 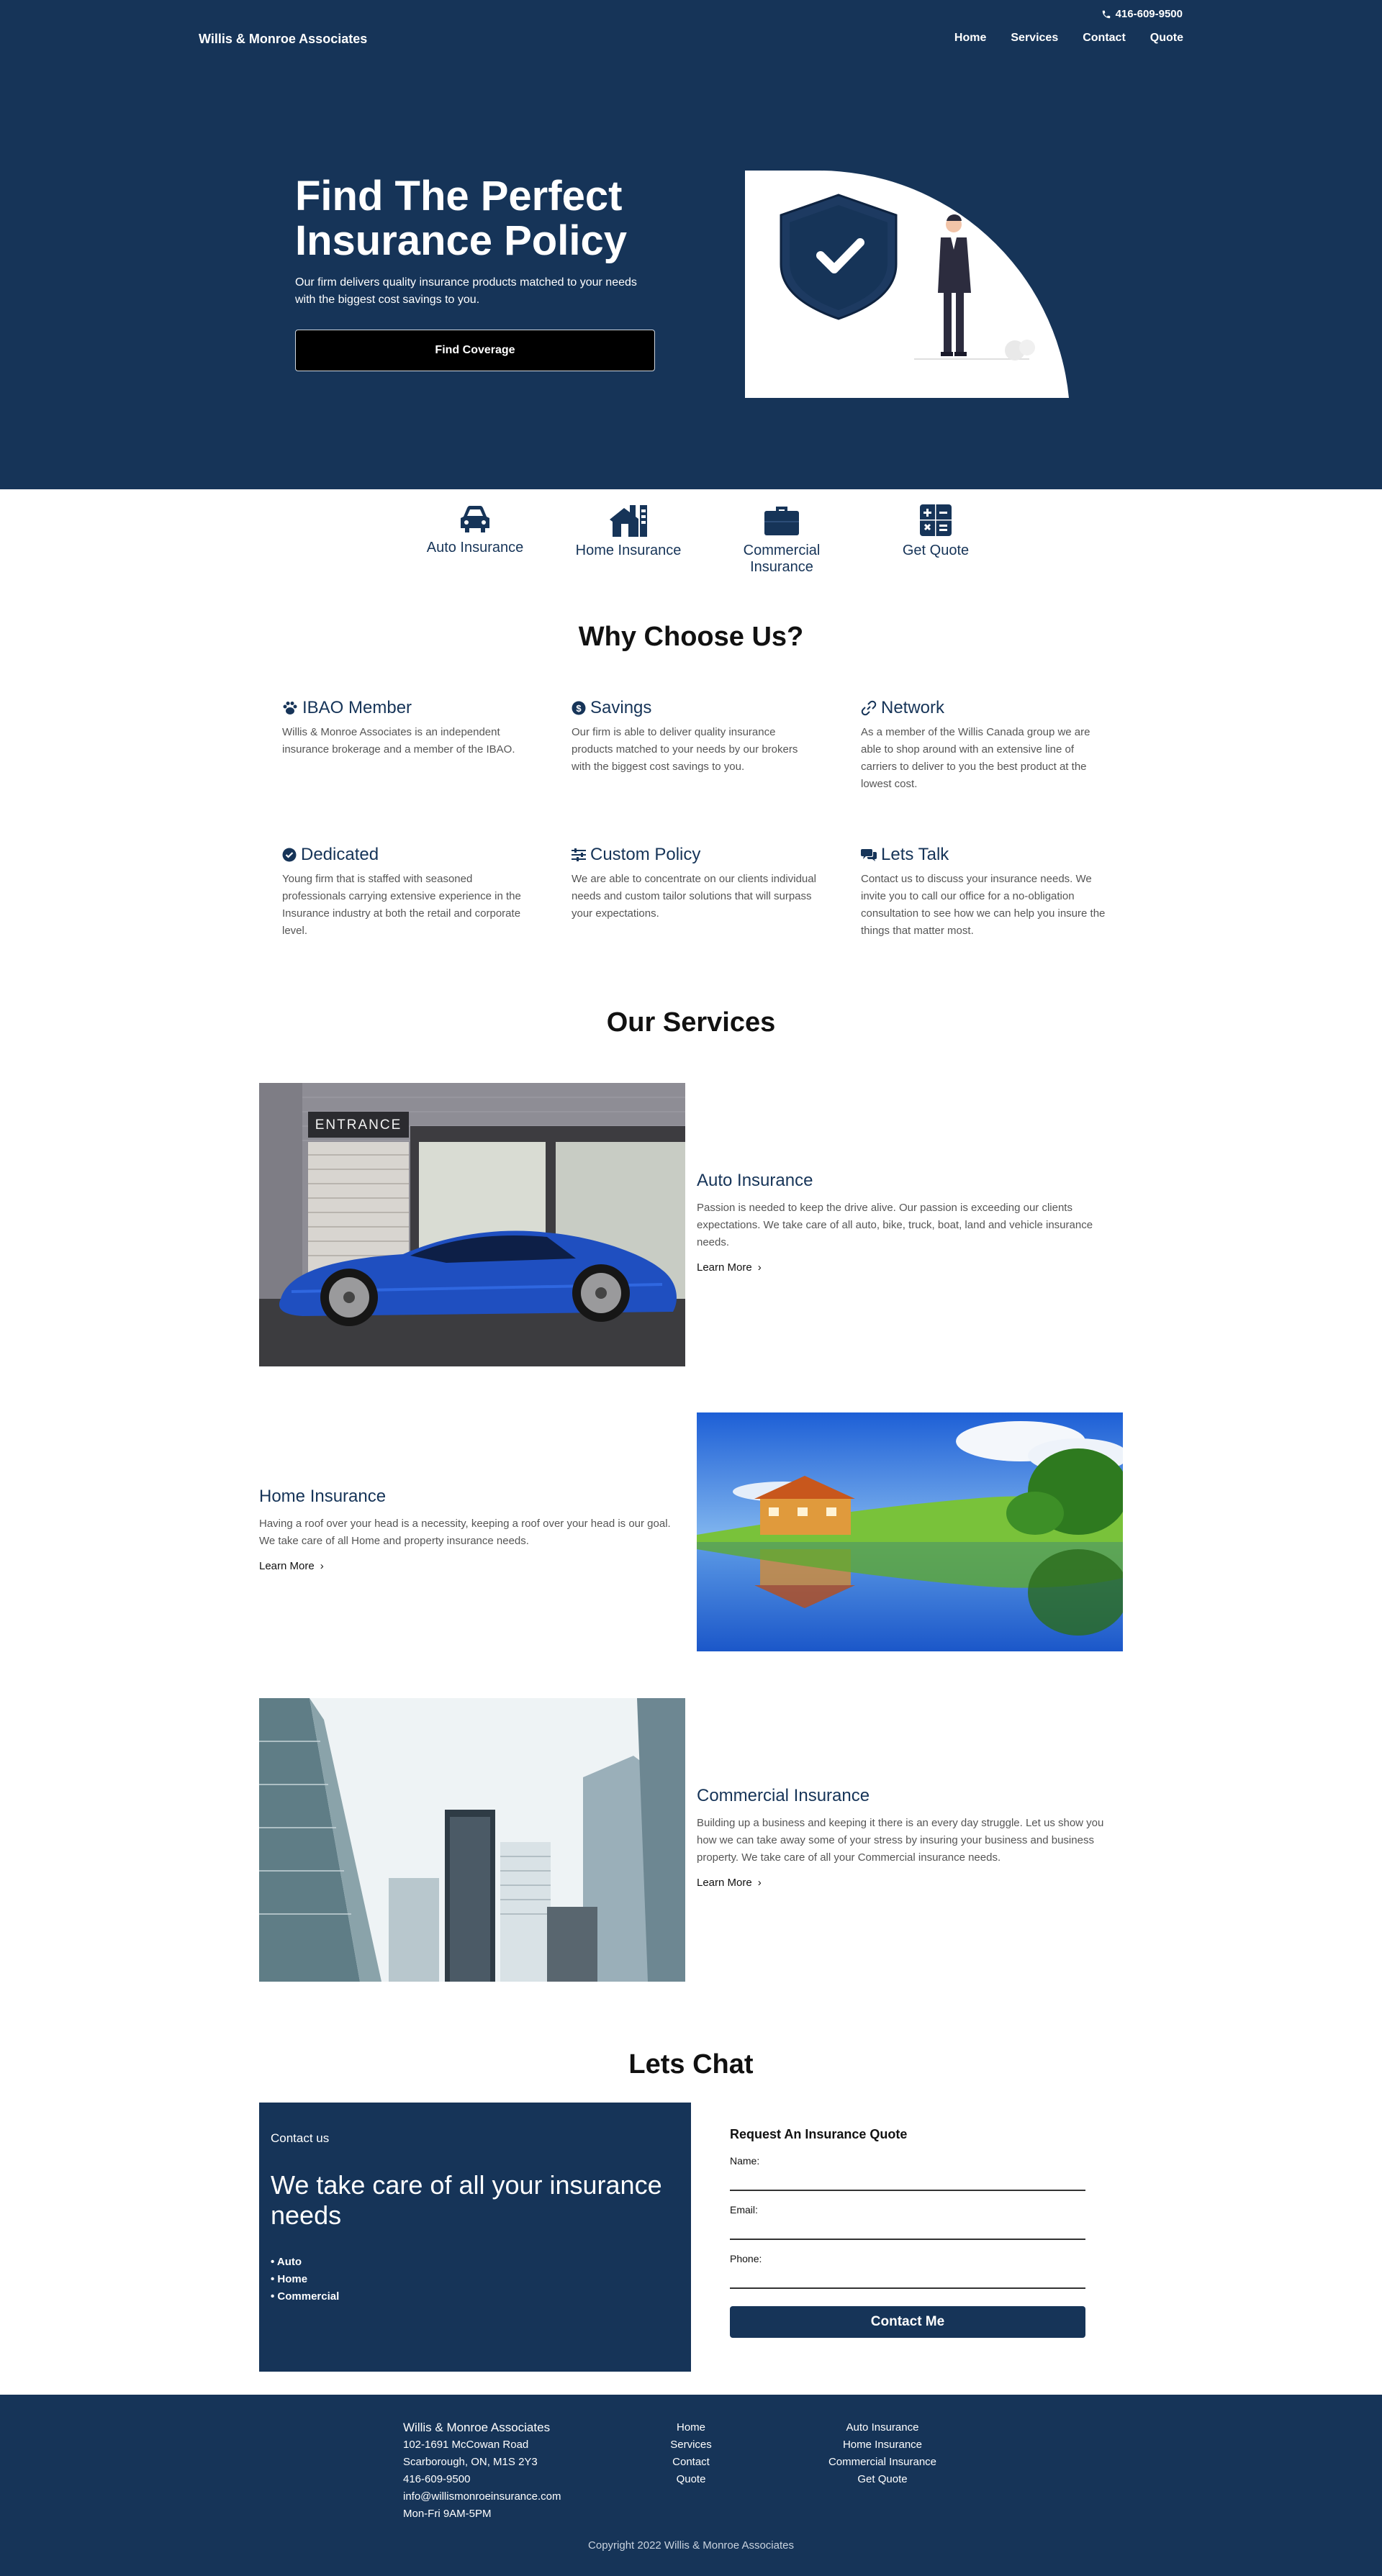 I want to click on main-nav: Home Services Contact Quote, so click(x=1068, y=38).